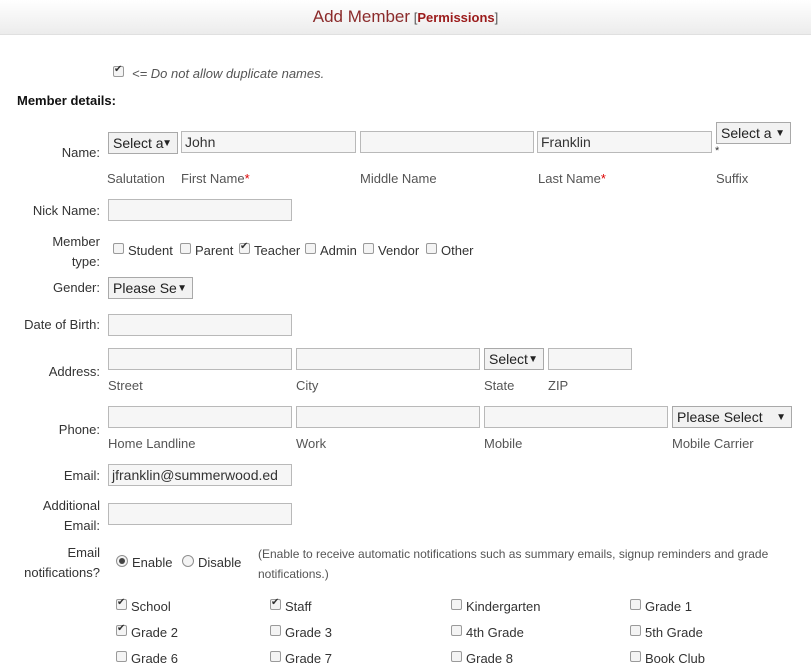 Image resolution: width=811 pixels, height=672 pixels. I want to click on group-school-label: School, so click(151, 606).